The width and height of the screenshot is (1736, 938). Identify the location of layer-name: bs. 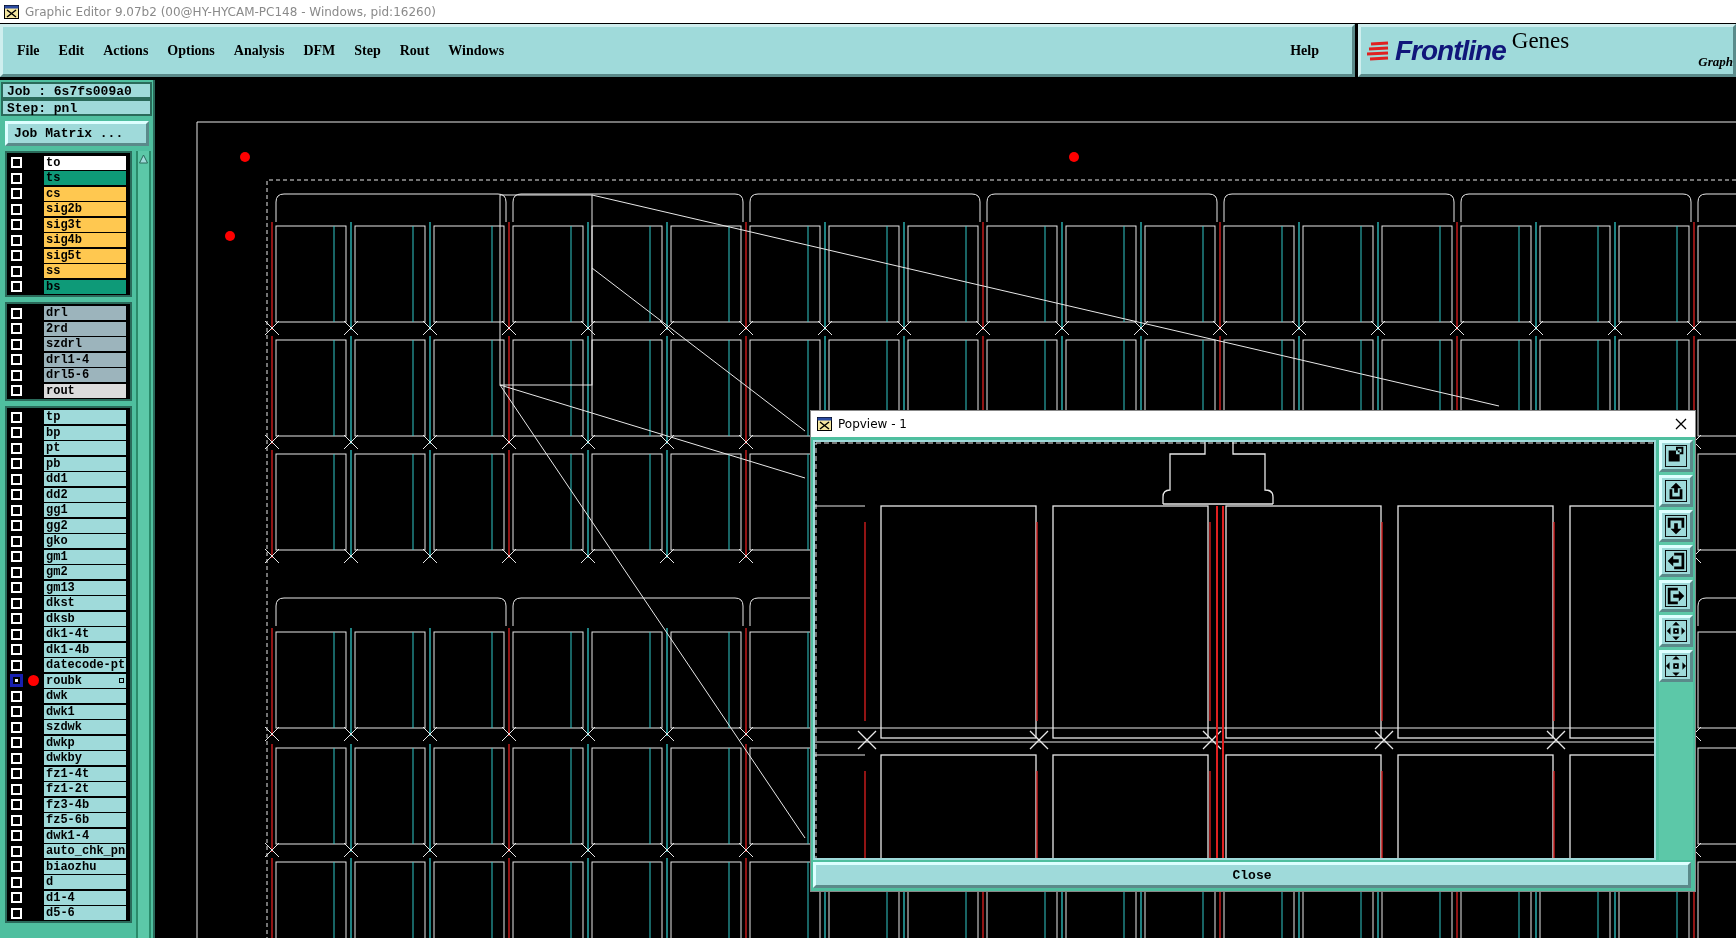
(85, 286).